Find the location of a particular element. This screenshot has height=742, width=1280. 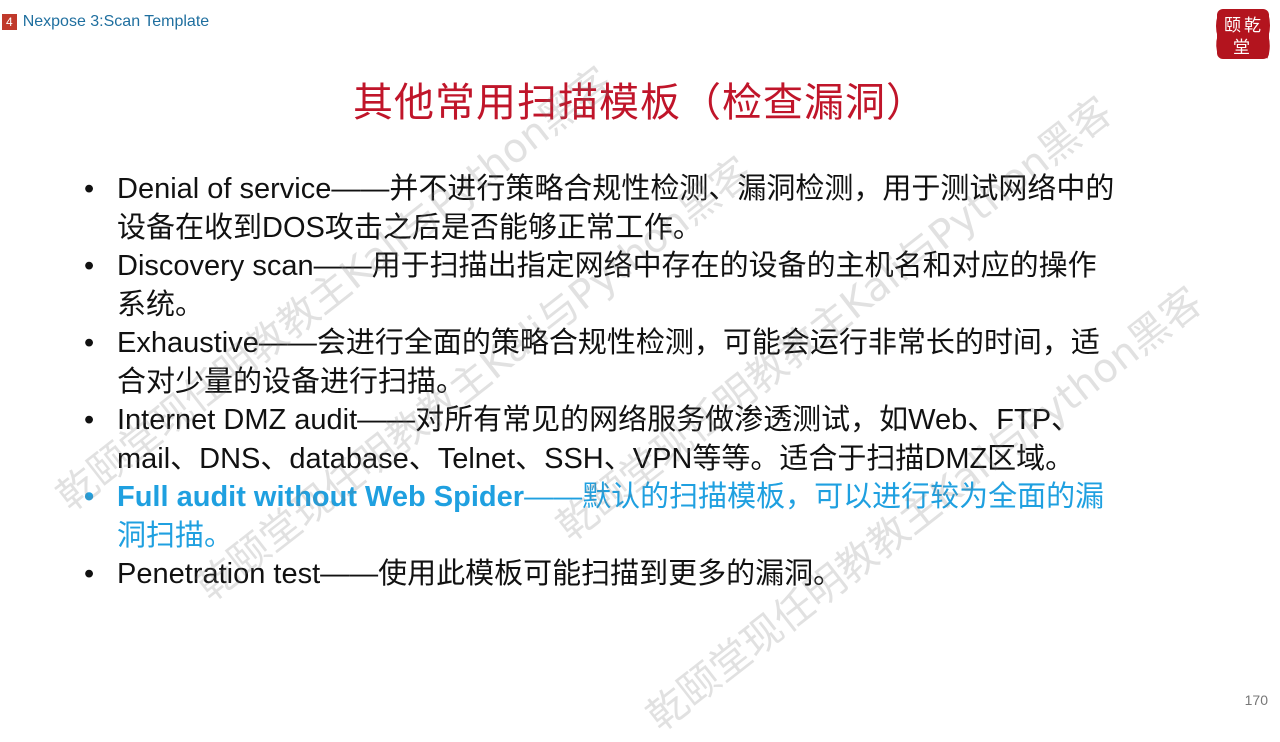

logo-seal-icon: 颐 乾 堂 is located at coordinates (1243, 34).